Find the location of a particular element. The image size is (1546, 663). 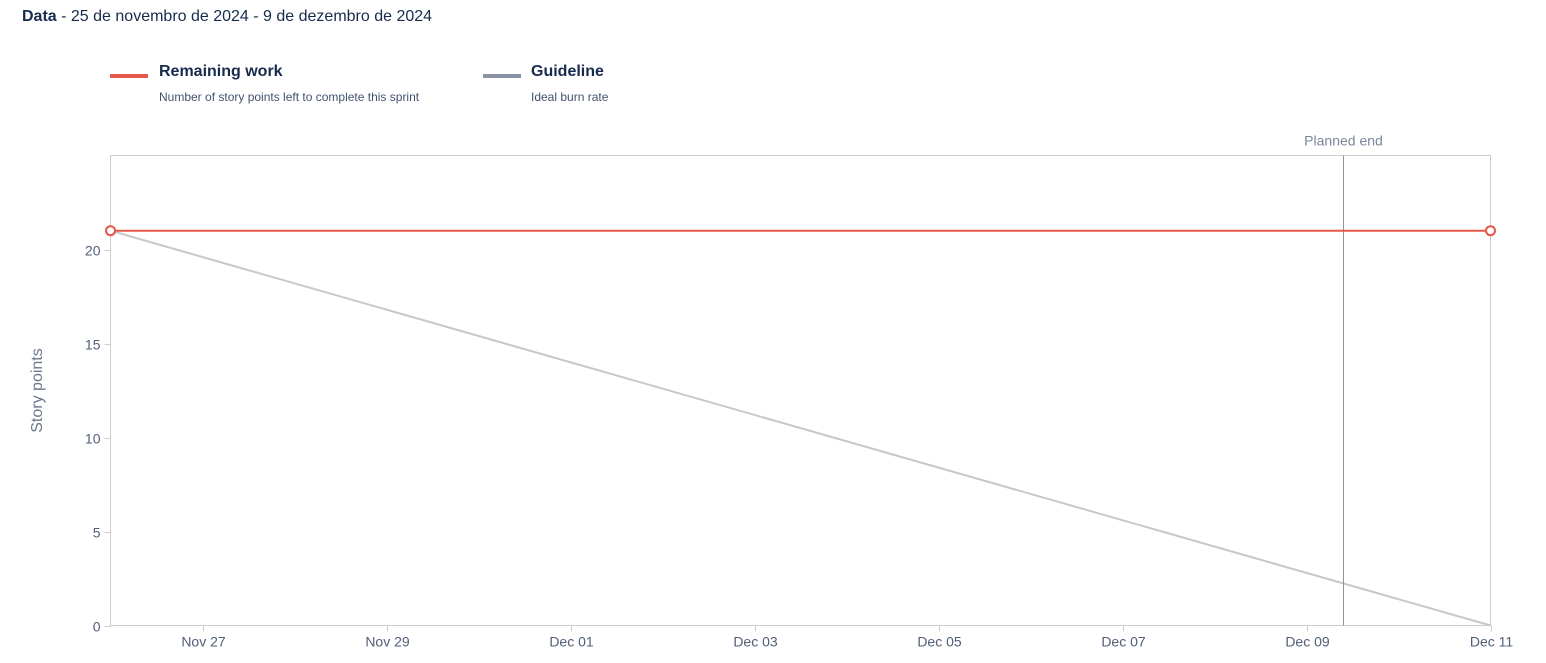

y-tick-label: 20 is located at coordinates (93, 251).